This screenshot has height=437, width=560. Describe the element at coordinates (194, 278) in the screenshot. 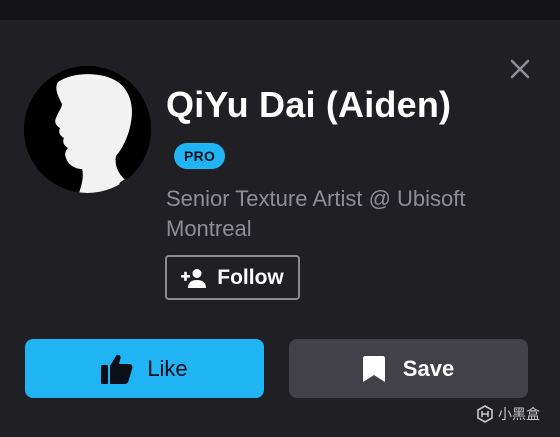

I see `person-add-icon` at that location.